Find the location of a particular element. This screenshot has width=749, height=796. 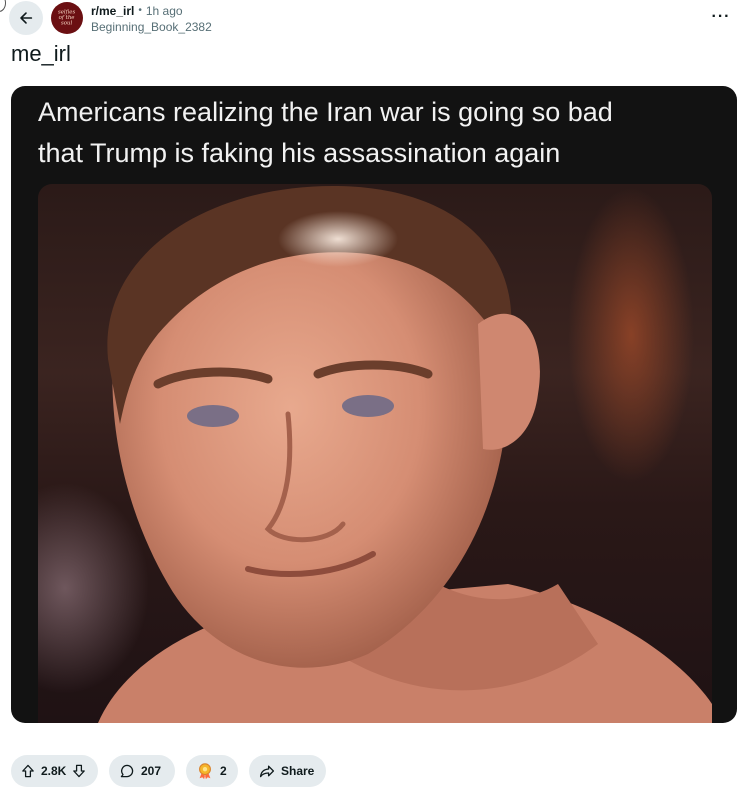

window-edge-decoration is located at coordinates (3, 6).